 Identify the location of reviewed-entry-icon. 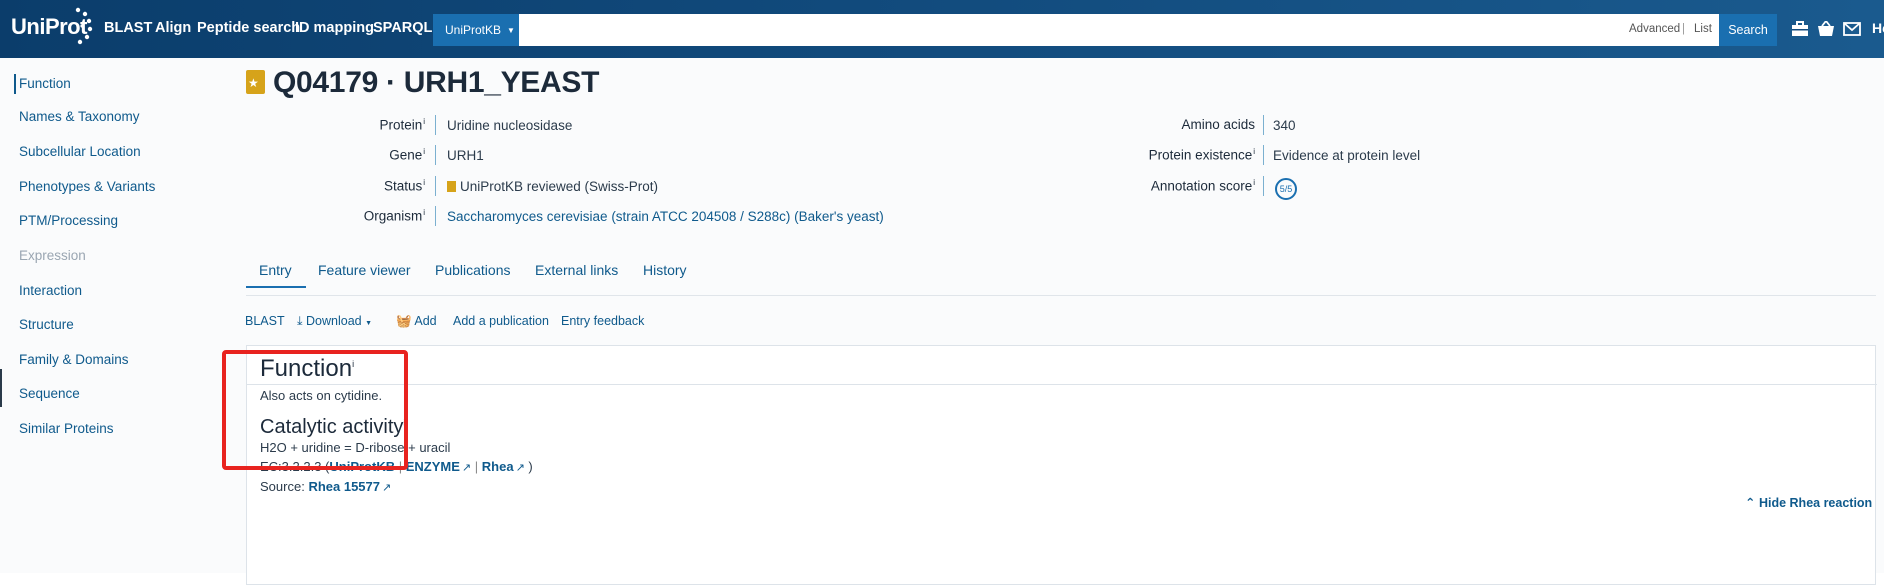
(255, 82).